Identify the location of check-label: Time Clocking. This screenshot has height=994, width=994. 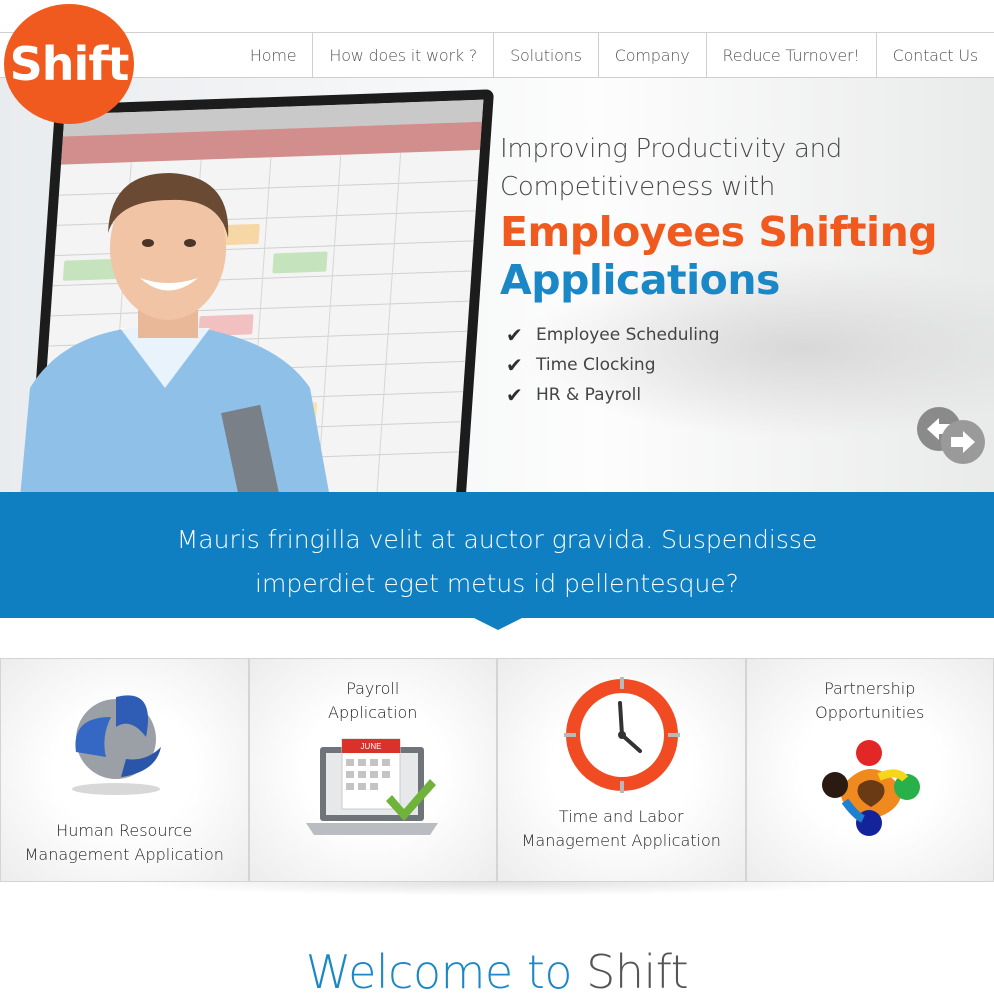
(596, 365).